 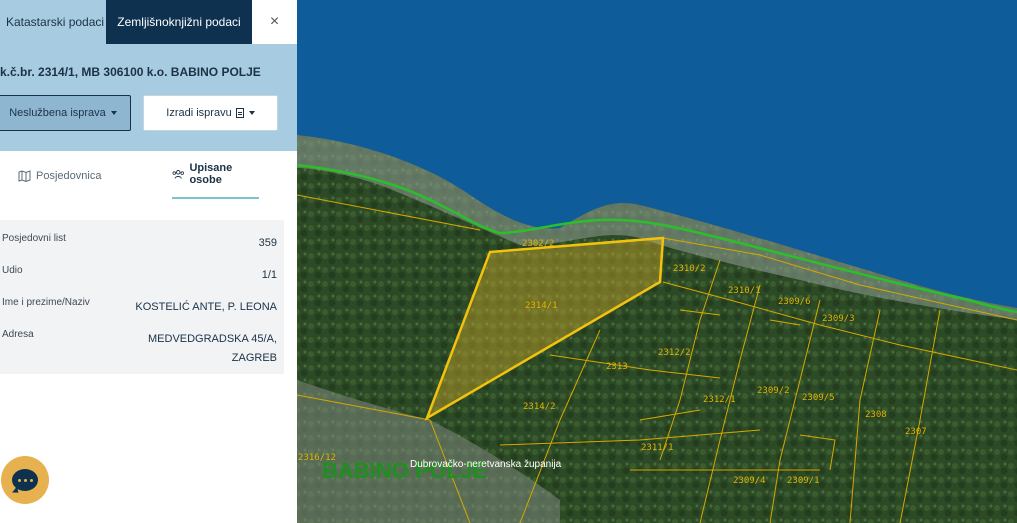 What do you see at coordinates (274, 22) in the screenshot?
I see `close-icon: ×` at bounding box center [274, 22].